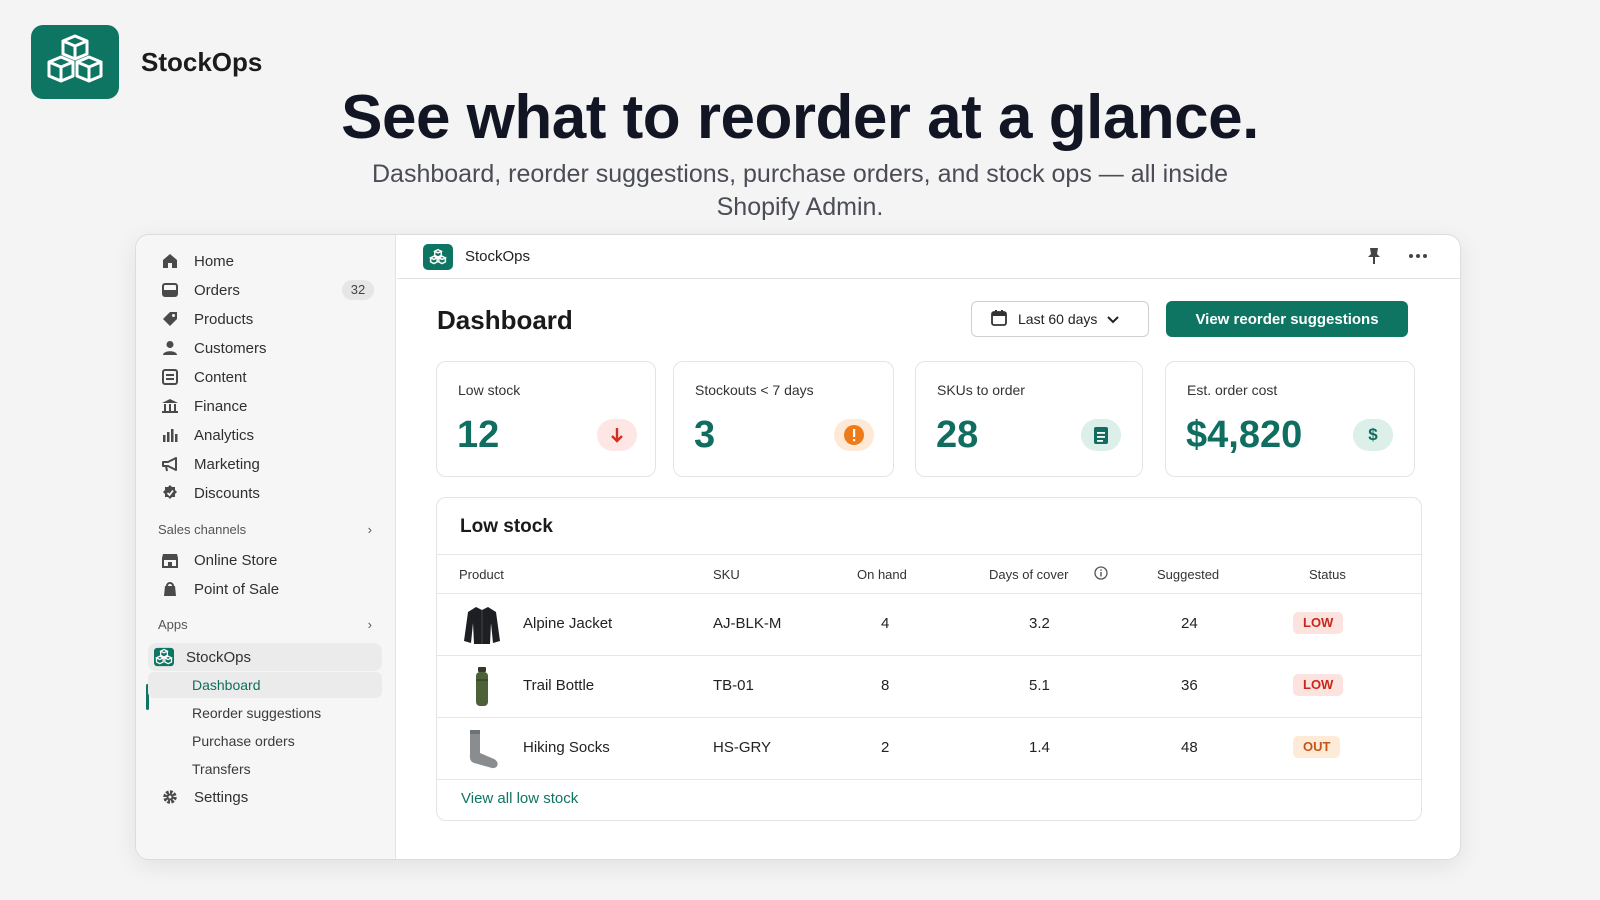 This screenshot has width=1600, height=900. I want to click on sidebar-item-label: Analytics, so click(224, 435).